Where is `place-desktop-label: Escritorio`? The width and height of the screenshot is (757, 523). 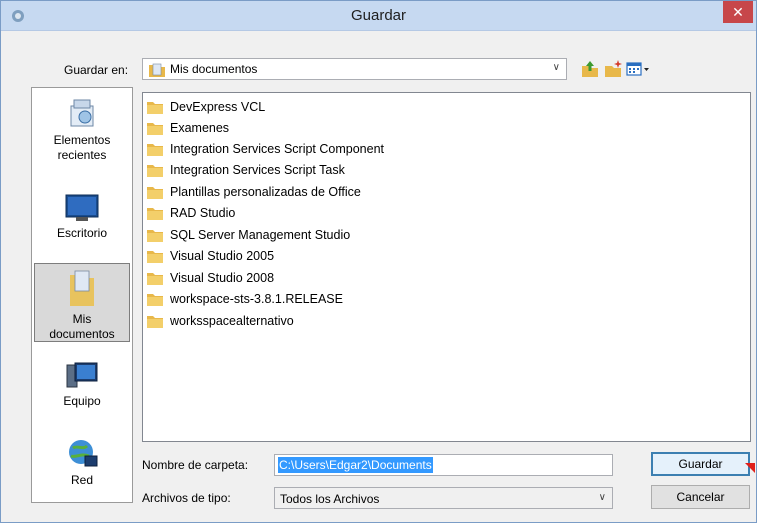
place-desktop-label: Escritorio is located at coordinates (81, 233).